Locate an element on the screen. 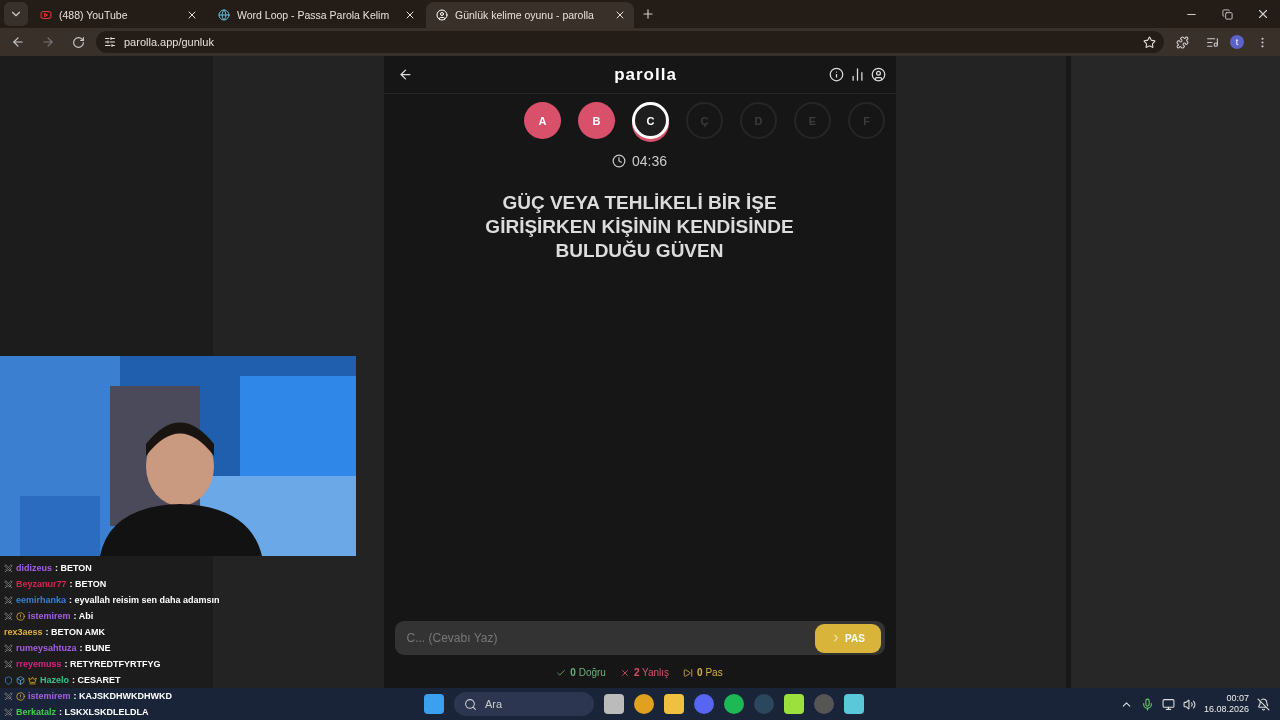 Image resolution: width=1280 pixels, height=720 pixels. letter-circle: B is located at coordinates (596, 120).